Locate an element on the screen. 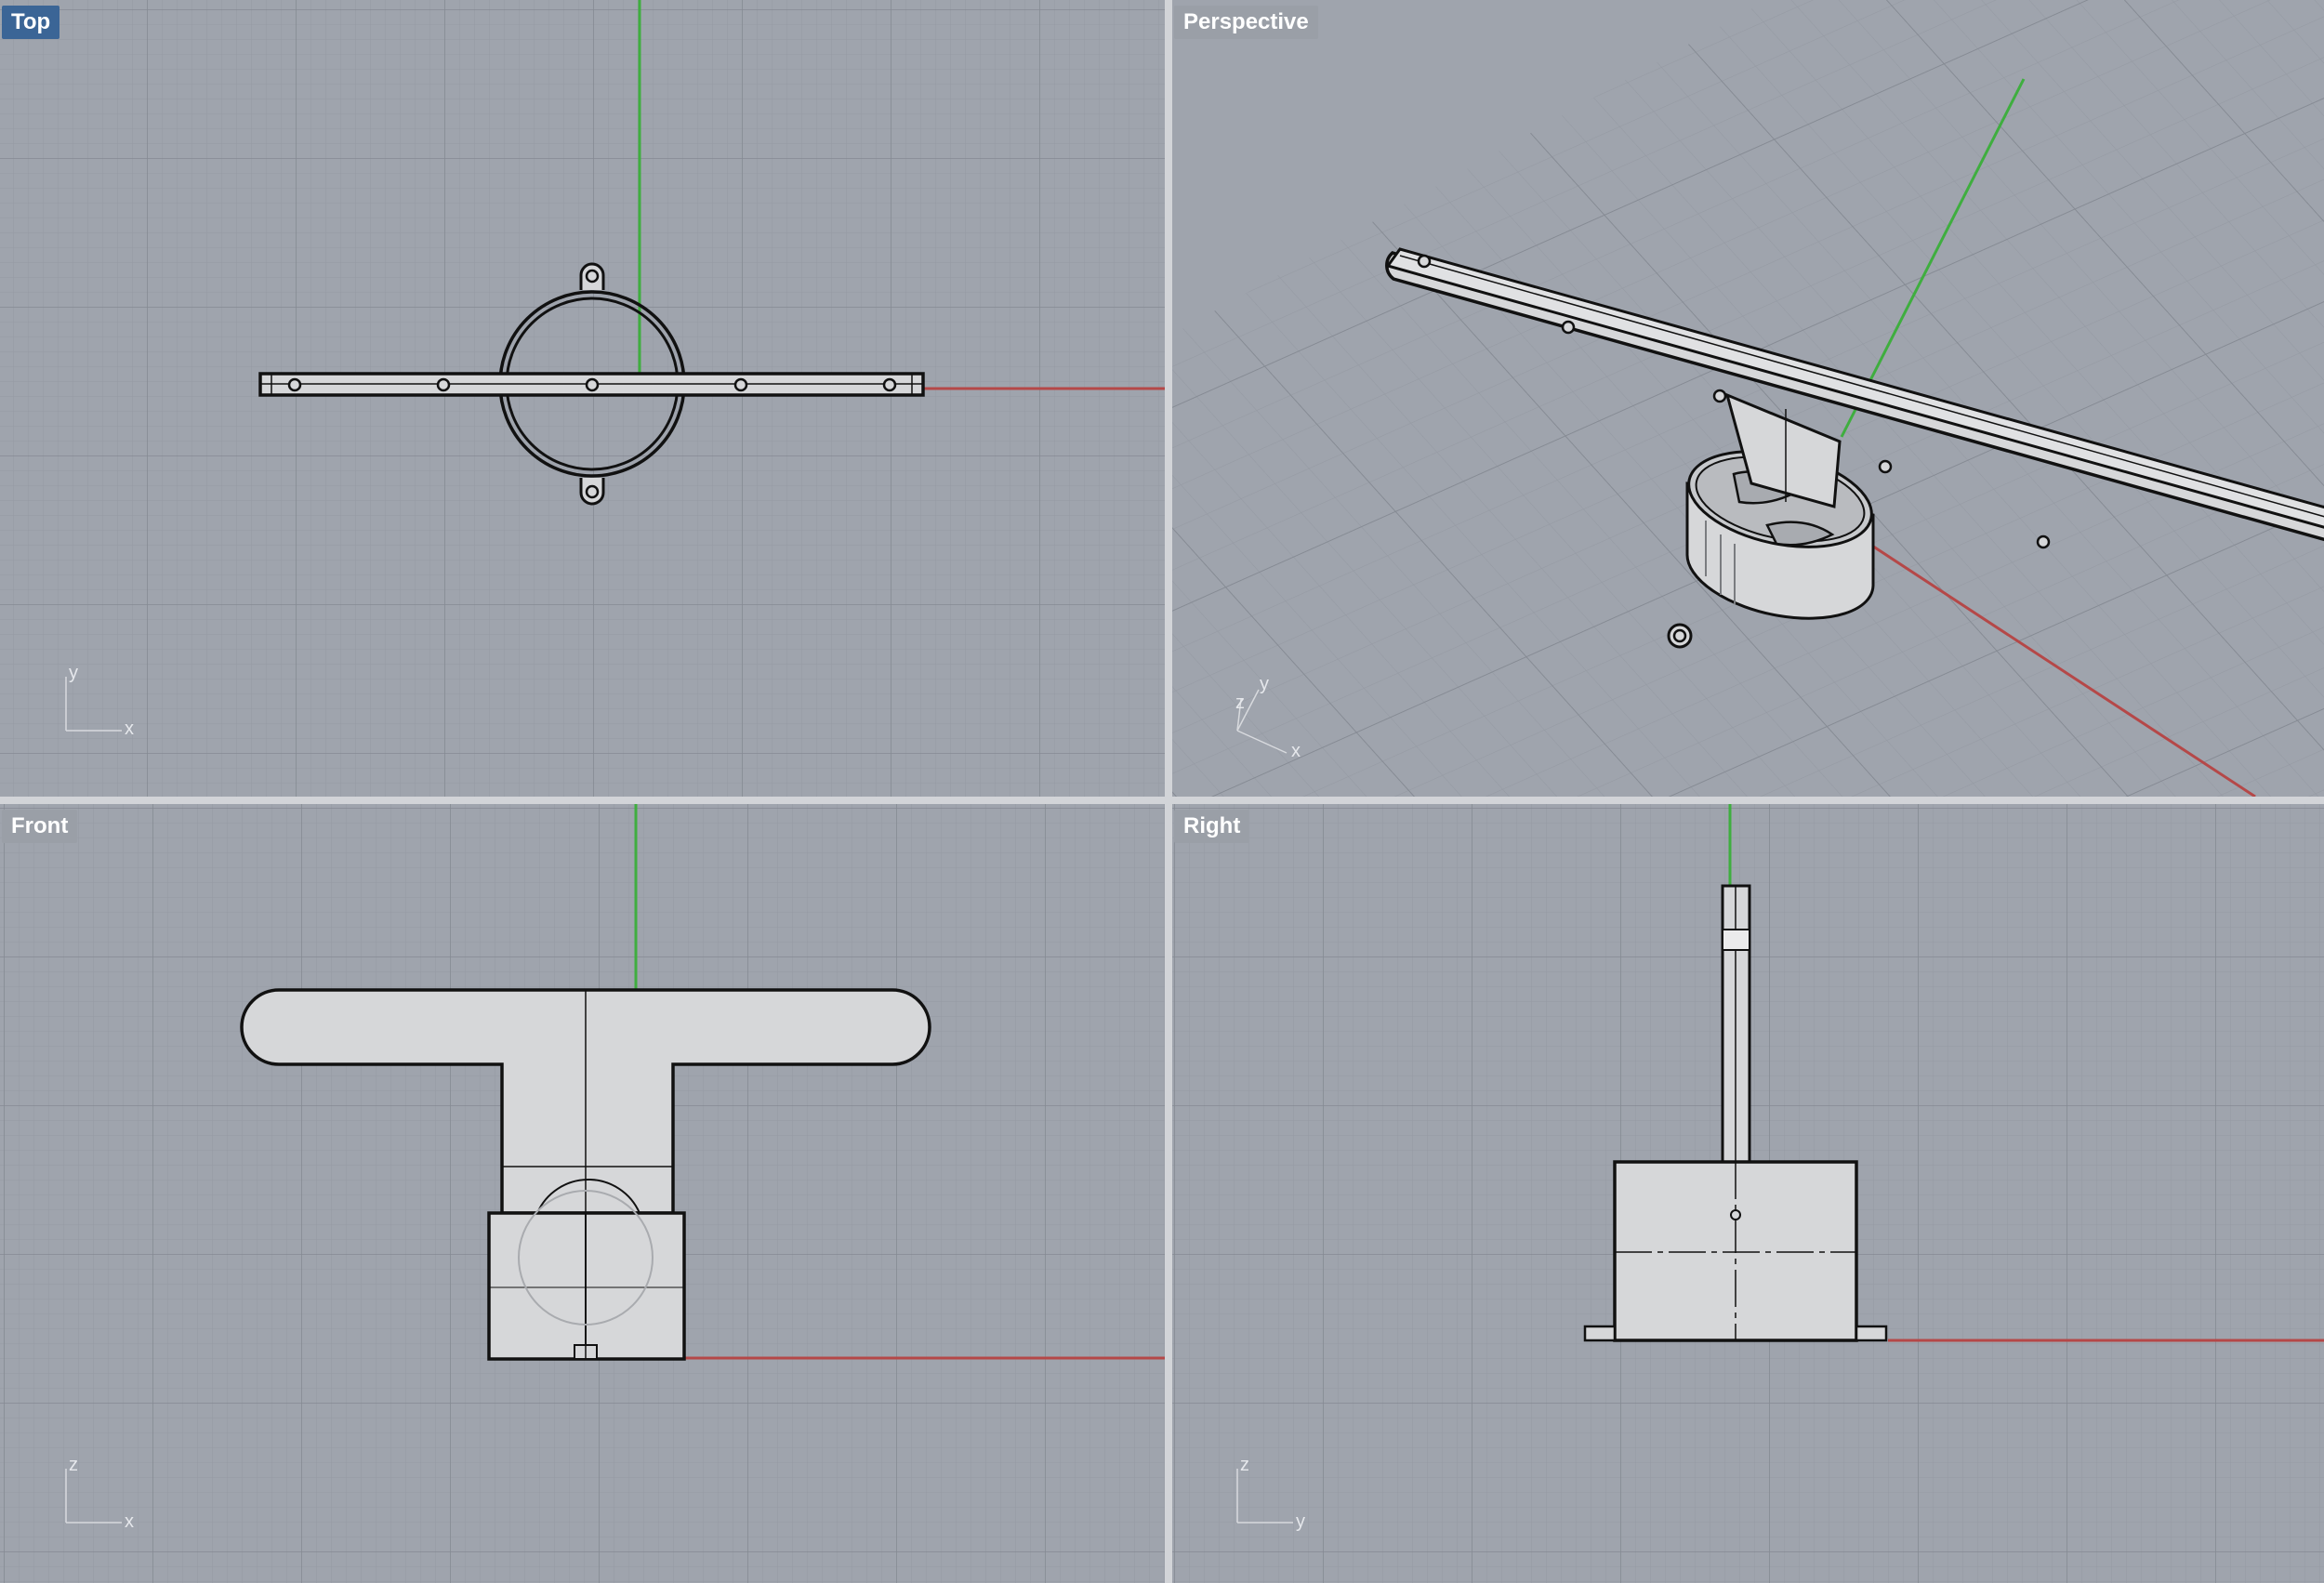  viewport-splitter-horizontal is located at coordinates (1162, 800).